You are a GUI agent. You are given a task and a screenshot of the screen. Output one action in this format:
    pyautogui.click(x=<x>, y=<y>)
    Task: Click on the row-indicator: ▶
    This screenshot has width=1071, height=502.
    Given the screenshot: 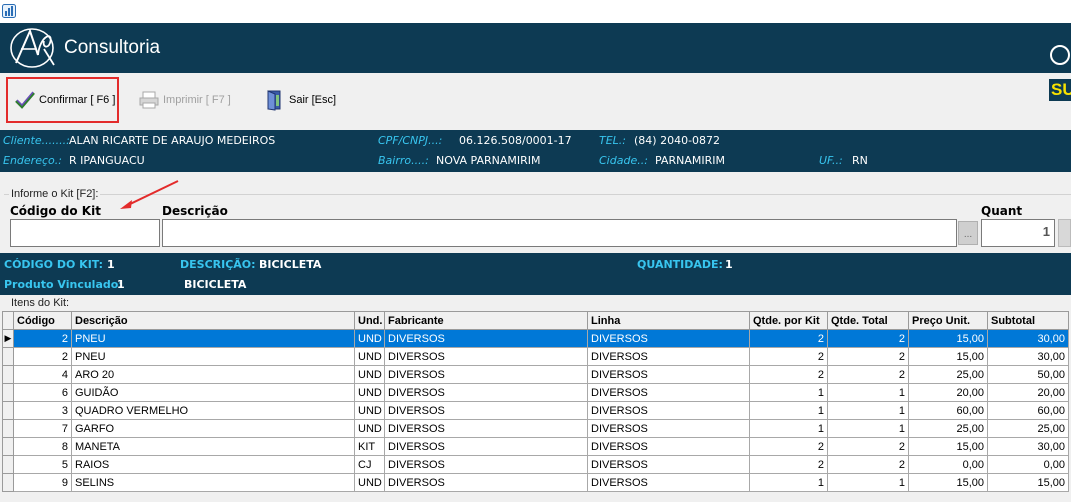 What is the action you would take?
    pyautogui.click(x=8, y=338)
    